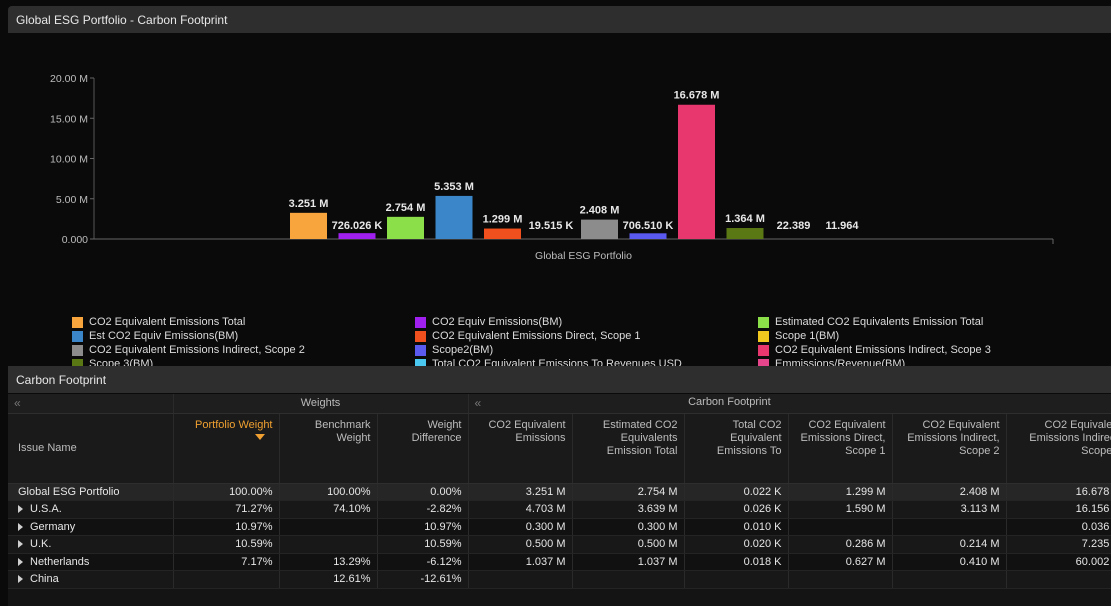  I want to click on group-header-weights: Weights, so click(321, 404).